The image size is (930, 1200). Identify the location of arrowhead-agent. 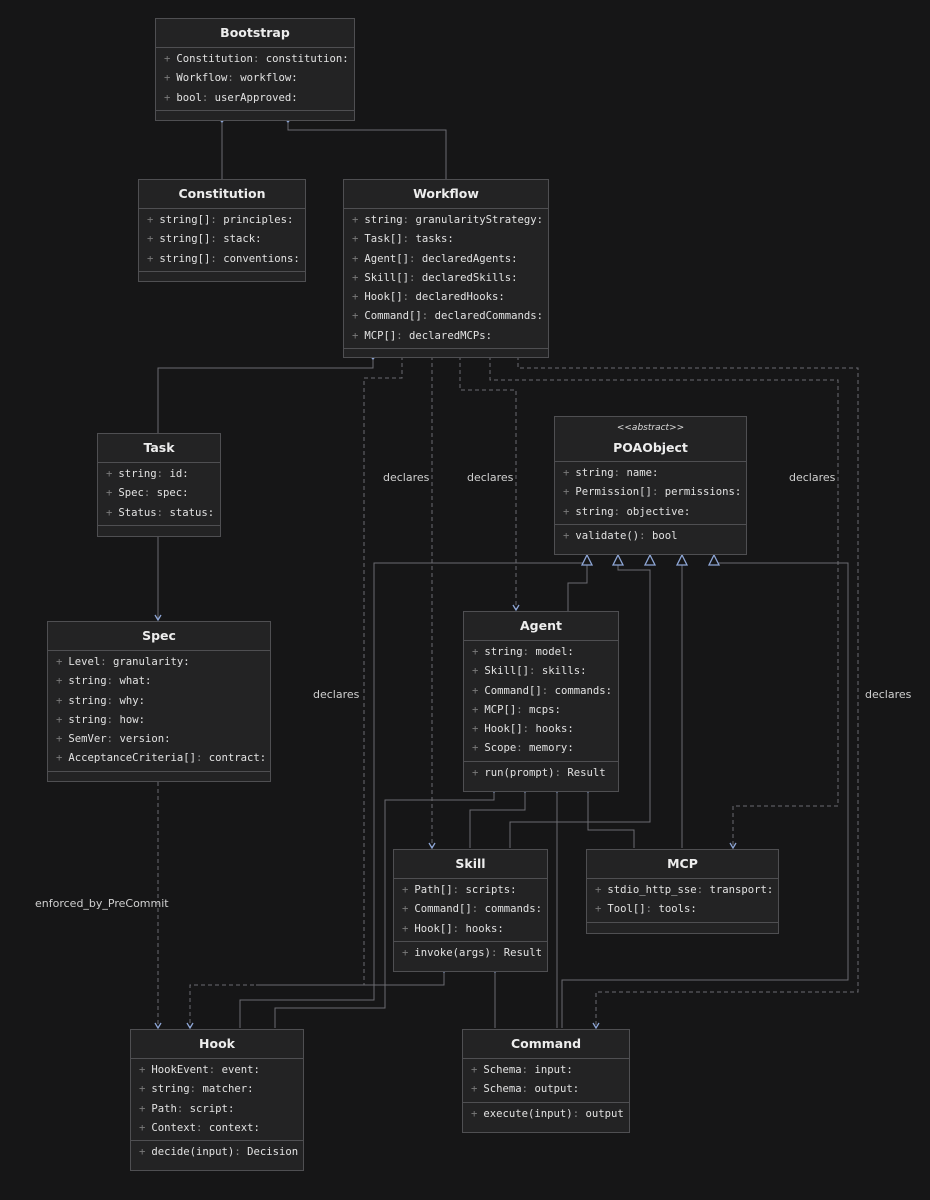
(516, 608).